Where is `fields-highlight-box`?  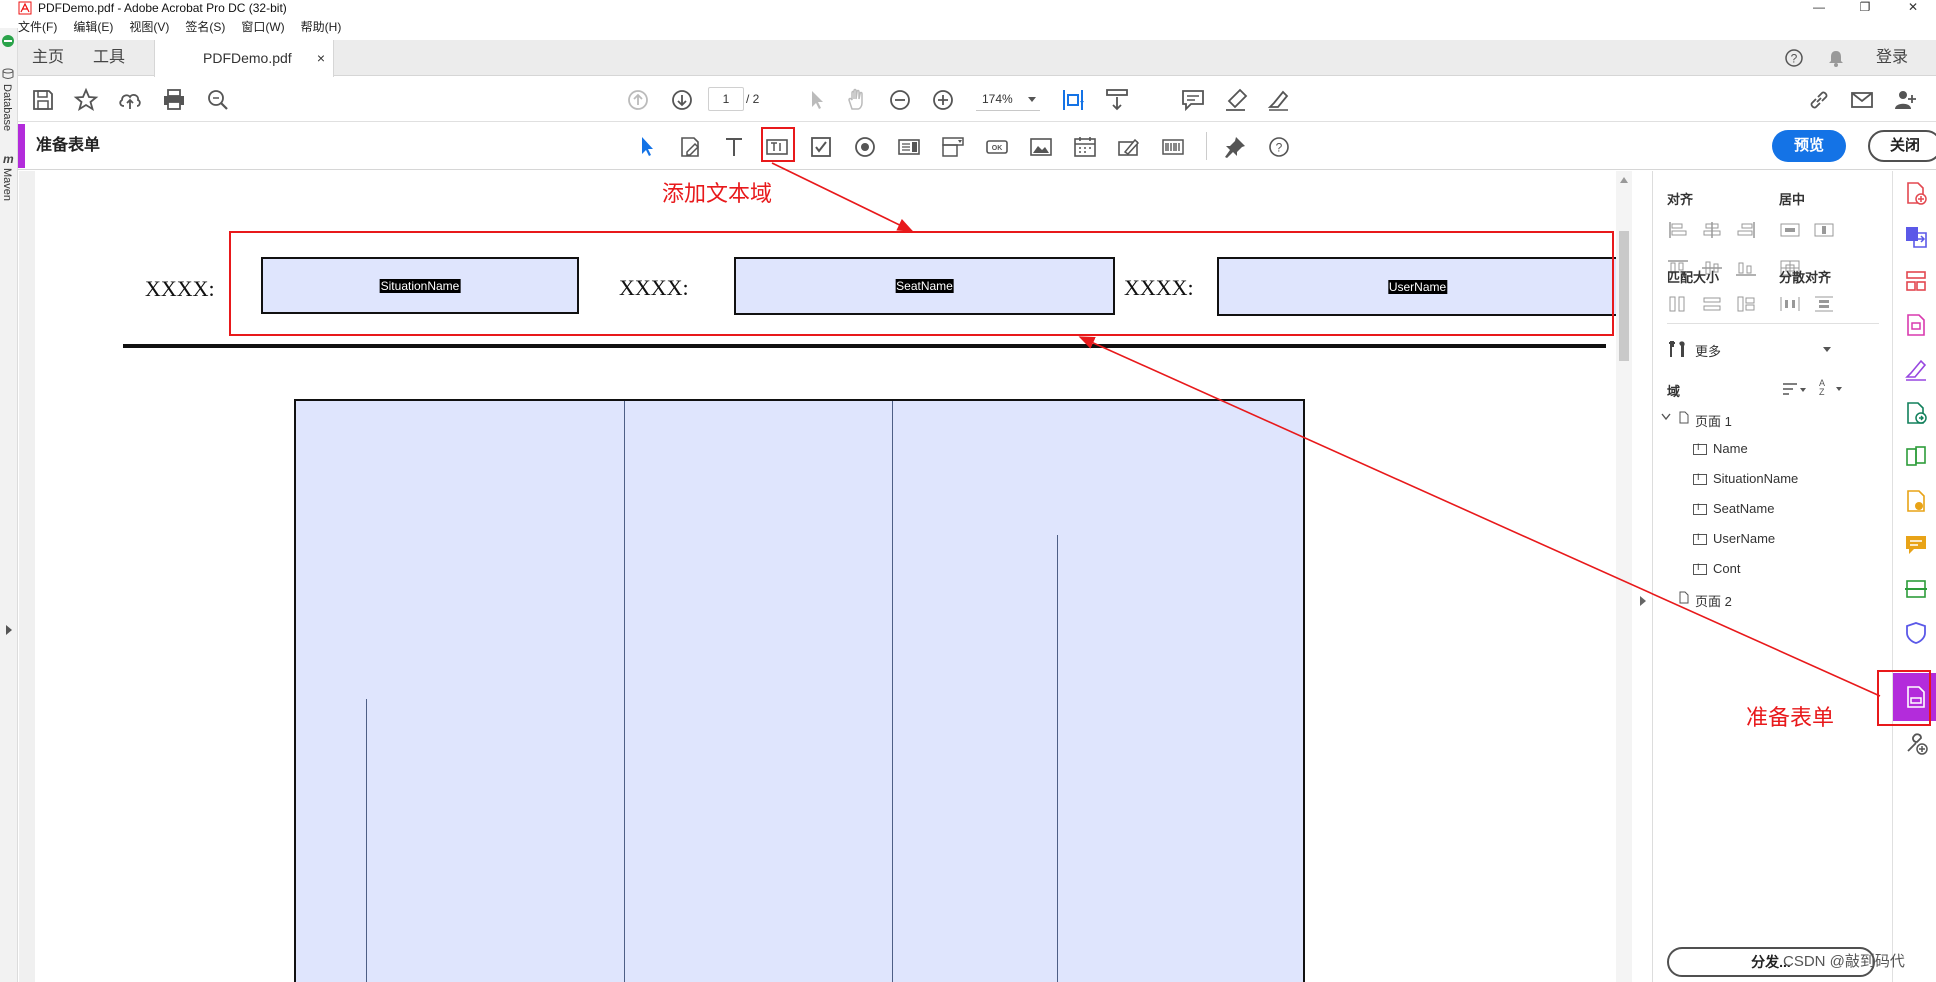
fields-highlight-box is located at coordinates (921, 283).